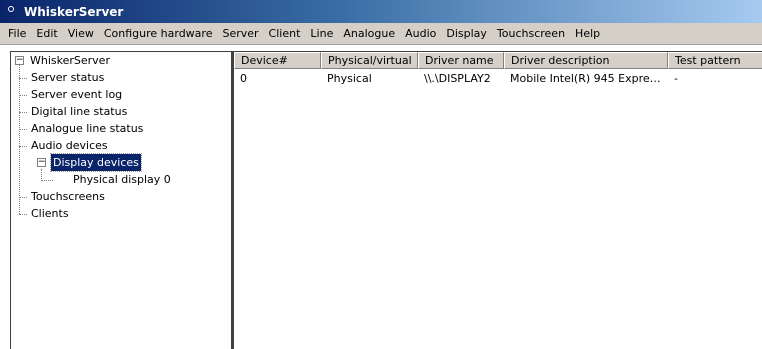  Describe the element at coordinates (285, 33) in the screenshot. I see `menu-client: Client` at that location.